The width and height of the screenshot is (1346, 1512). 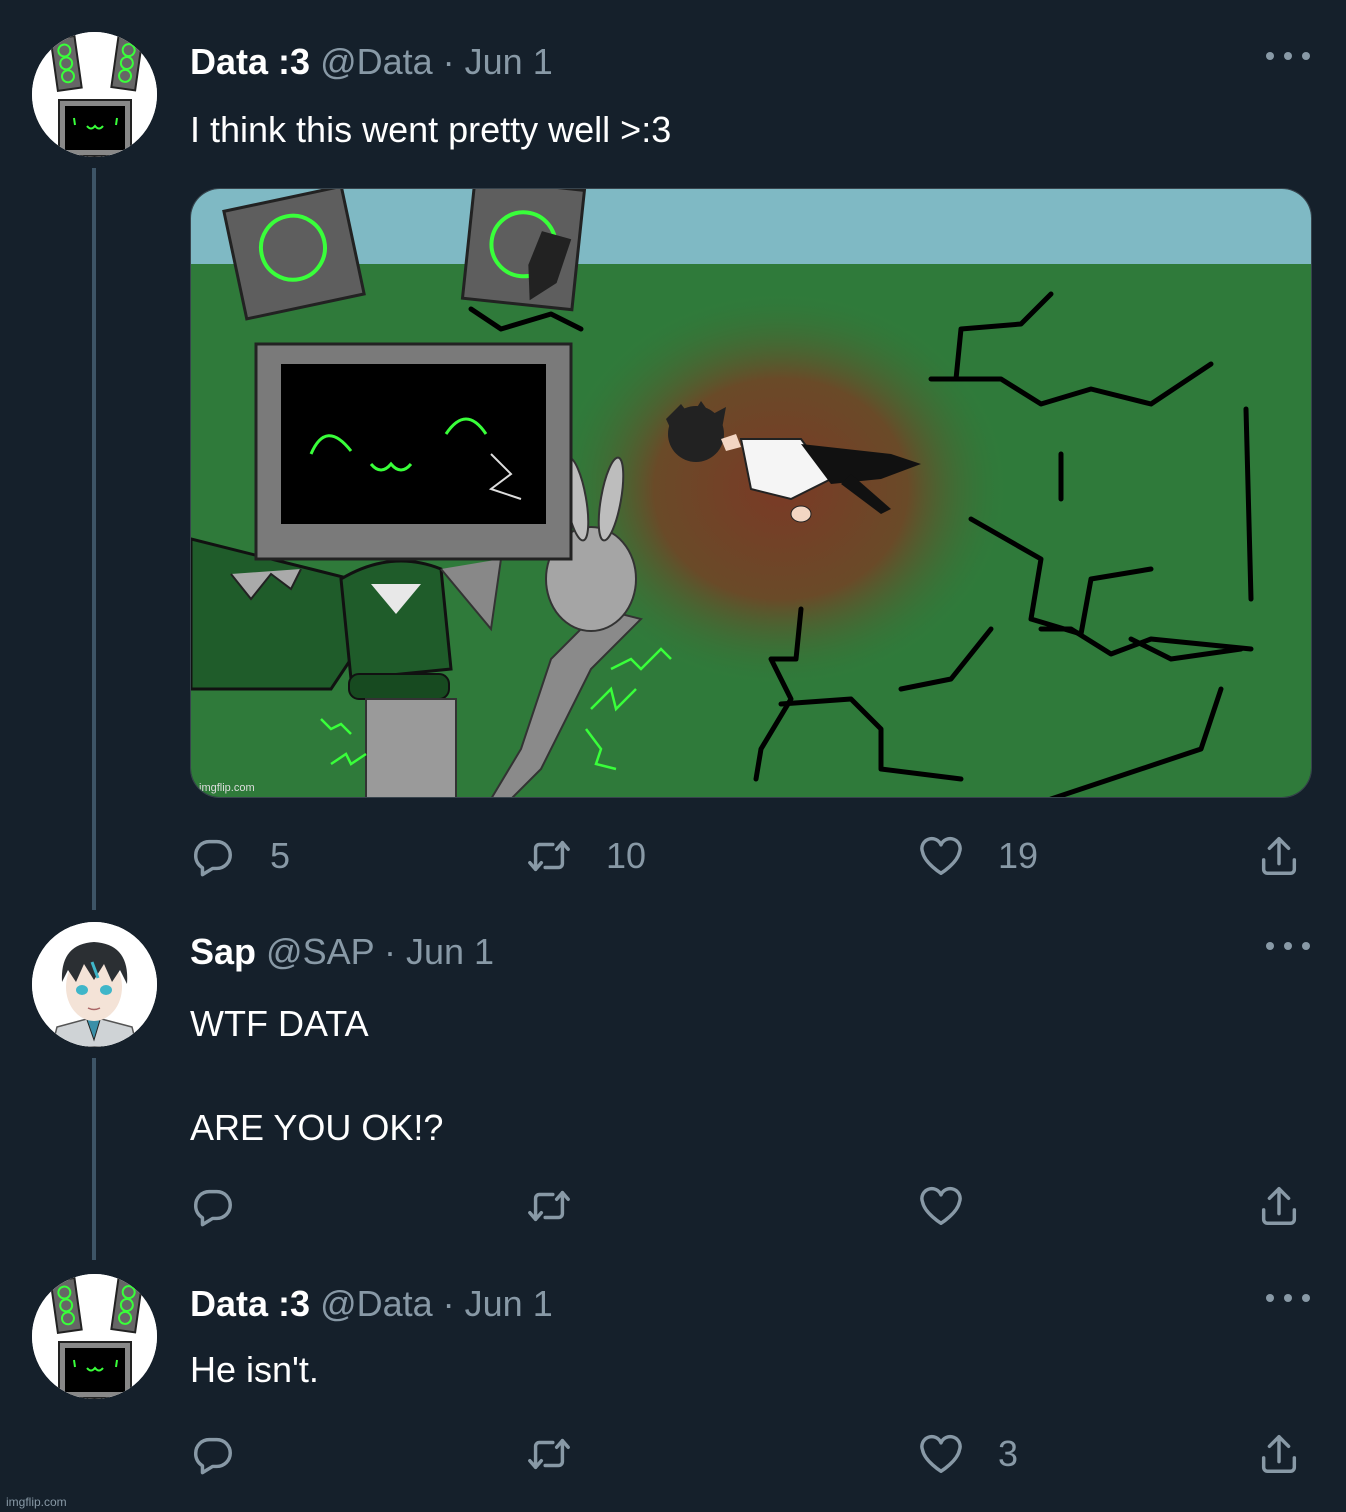 I want to click on retweet-button: 10, so click(x=586, y=856).